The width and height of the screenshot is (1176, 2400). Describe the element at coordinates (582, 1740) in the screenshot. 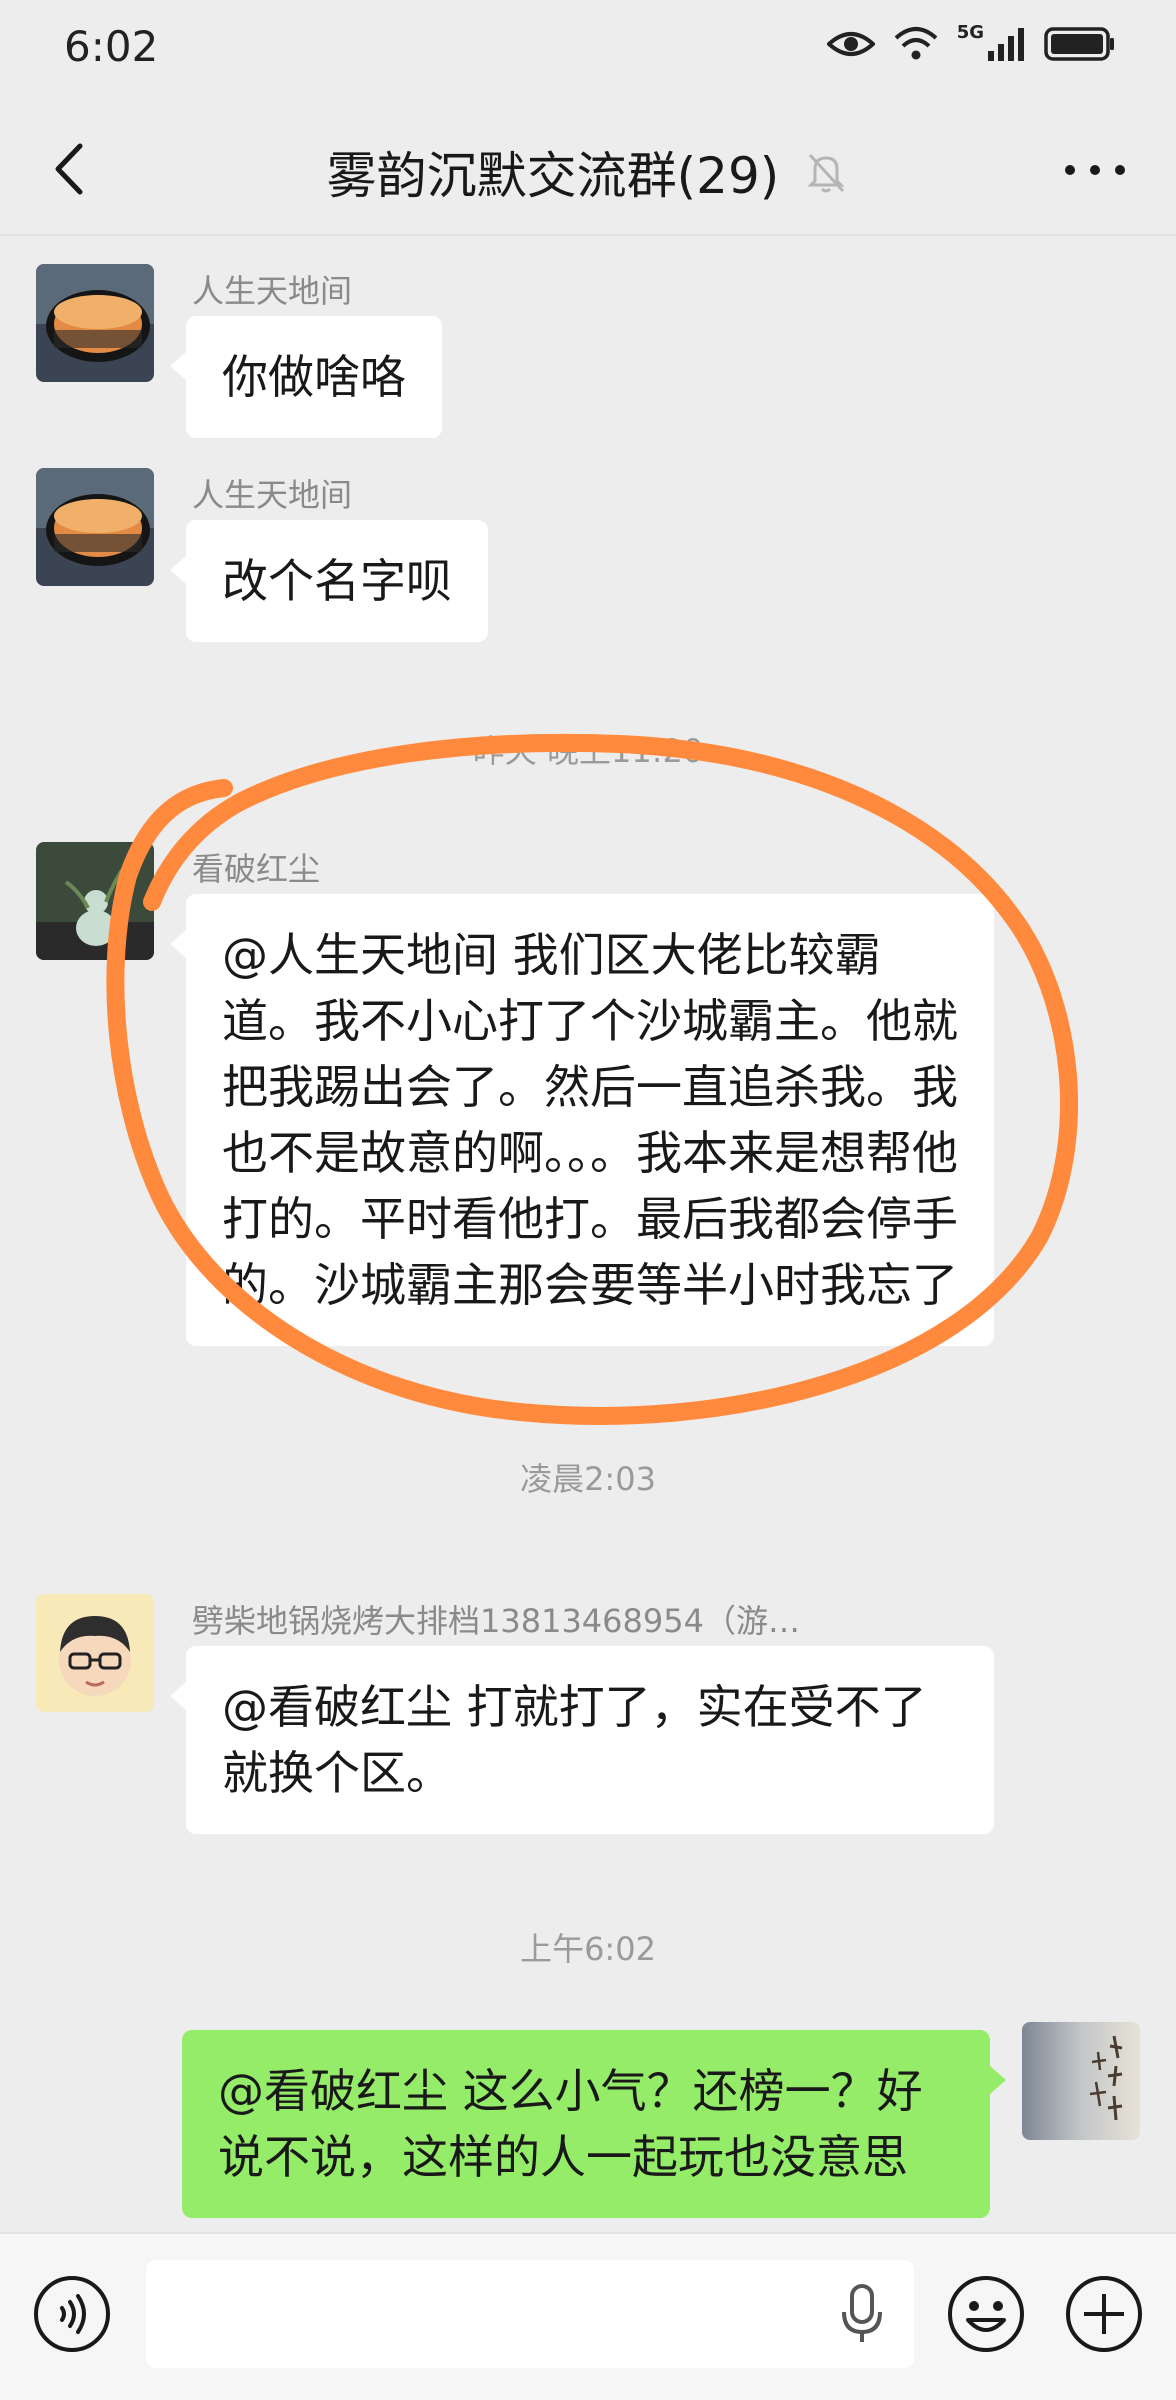

I see `message-bubble: @看破红尘 打就打了，实在受不了就换个区。` at that location.